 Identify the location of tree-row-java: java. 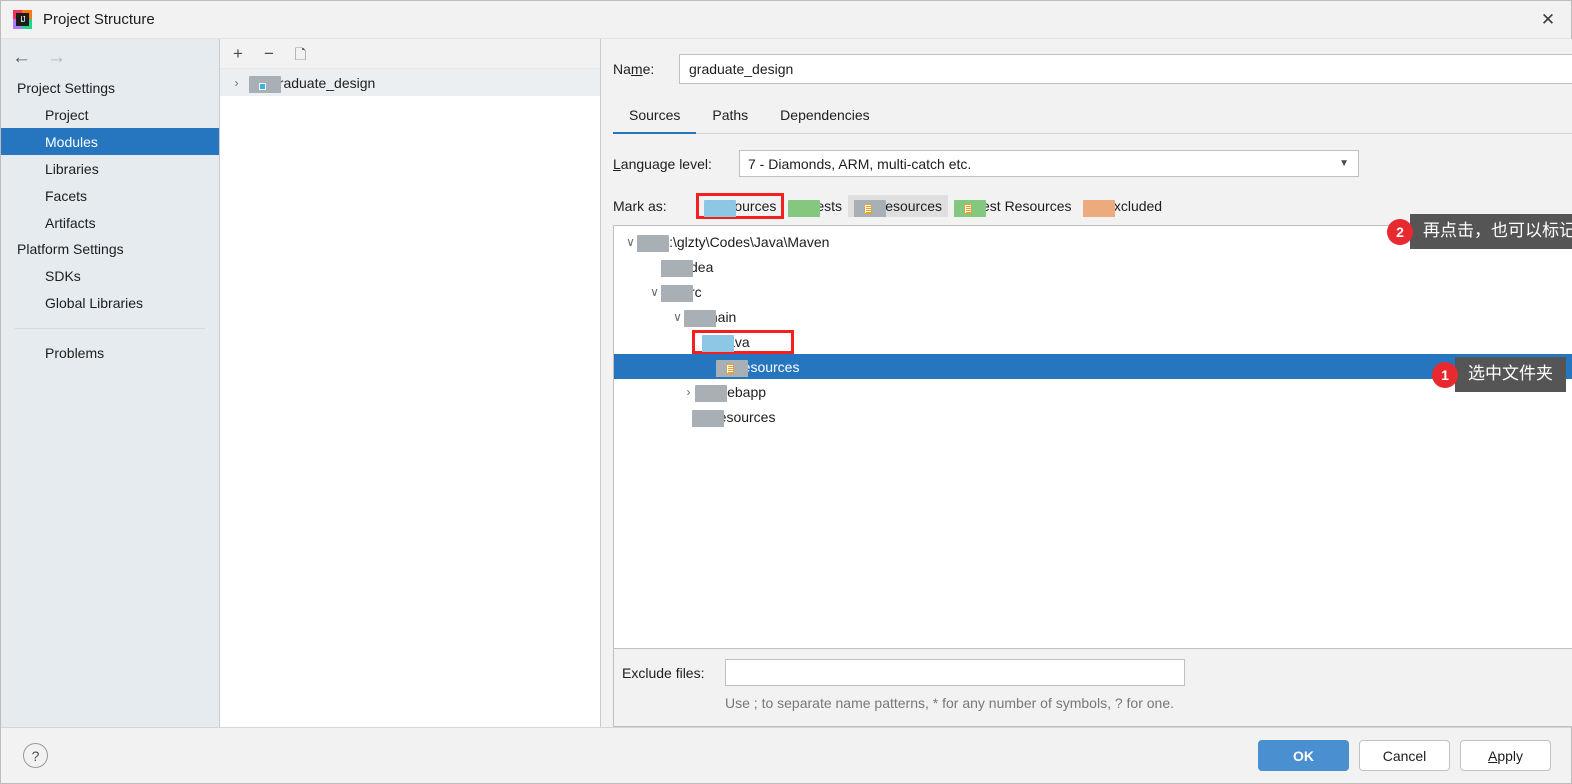
(1093, 341).